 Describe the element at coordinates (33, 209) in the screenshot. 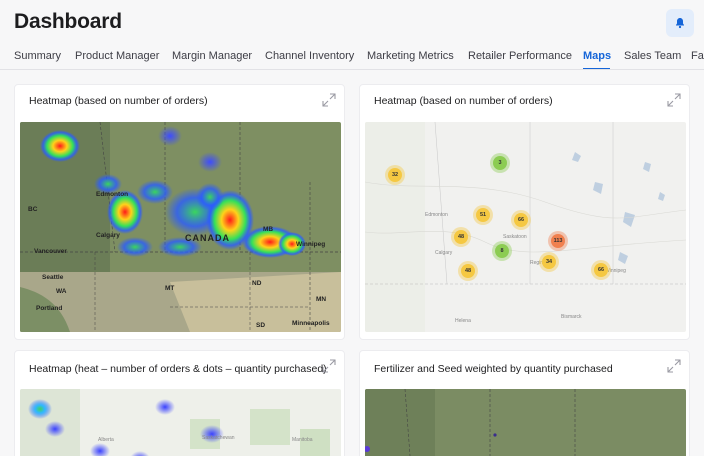

I see `map-label-bc: BC` at that location.